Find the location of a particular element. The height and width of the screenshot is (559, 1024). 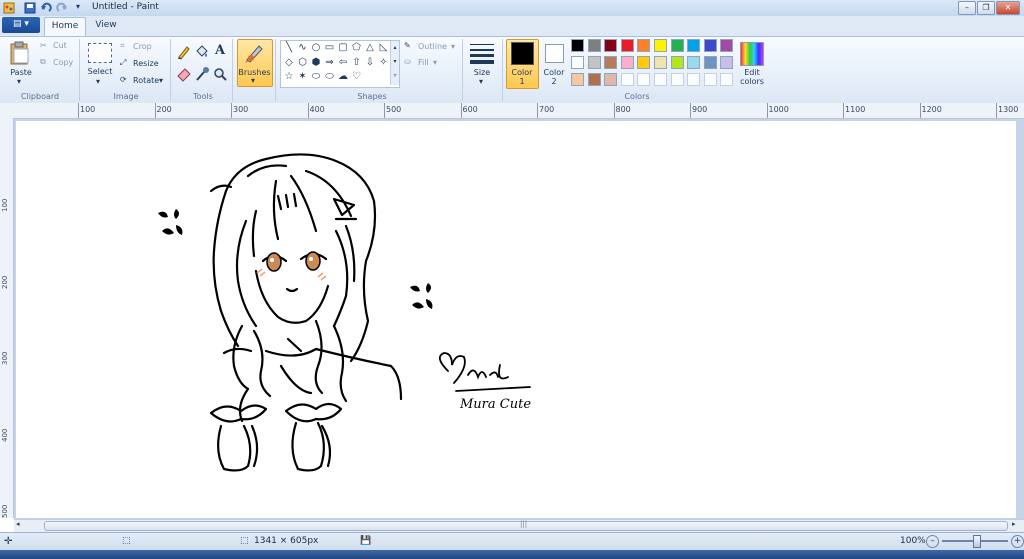

shape-item: ⇧ is located at coordinates (357, 62).